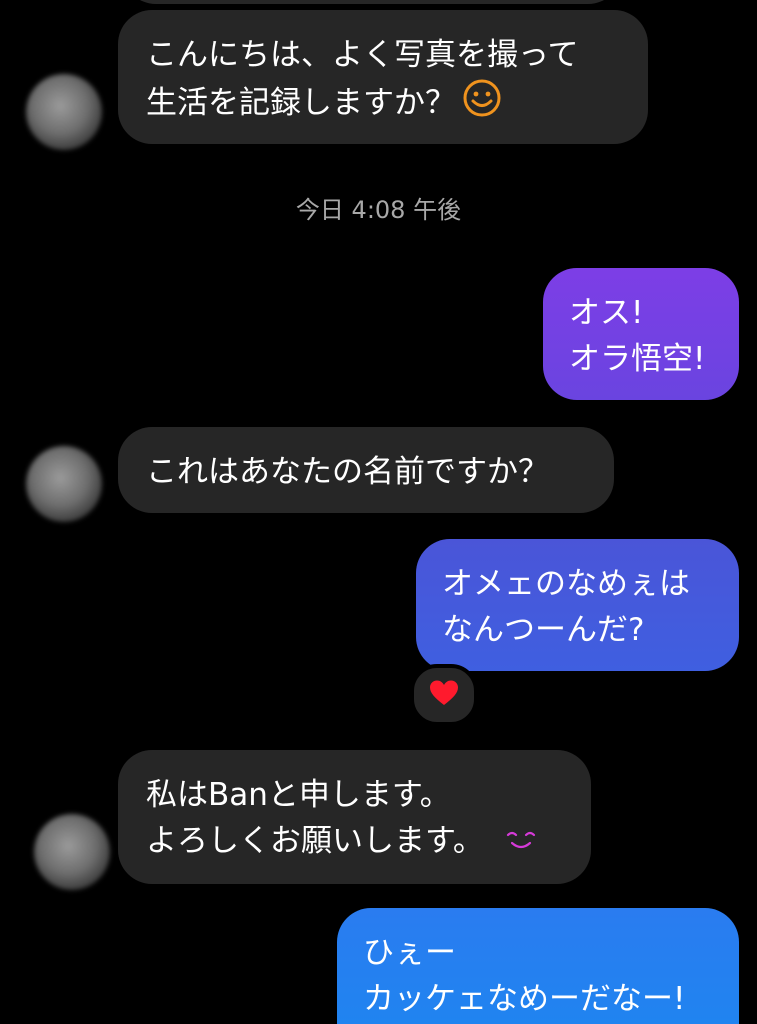 This screenshot has width=757, height=1024. Describe the element at coordinates (538, 966) in the screenshot. I see `outgoing-message-bubble: ひぇー カッケェなめーだなー!` at that location.